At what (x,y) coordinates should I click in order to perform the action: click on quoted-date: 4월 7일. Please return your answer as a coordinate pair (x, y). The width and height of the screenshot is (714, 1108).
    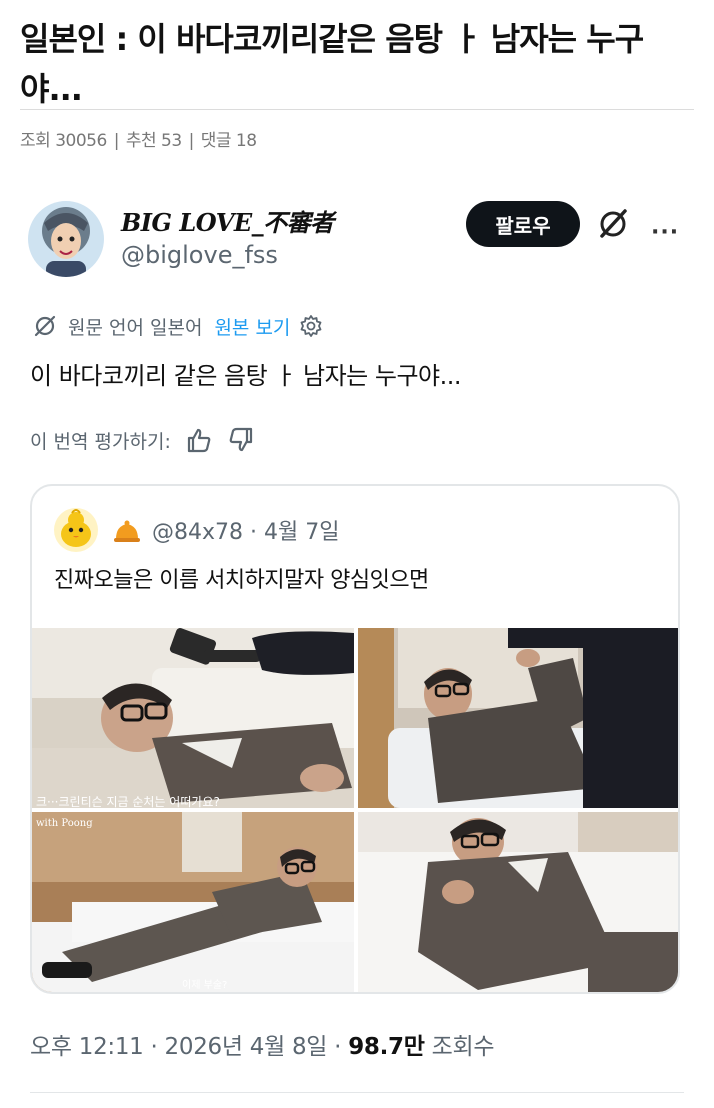
    Looking at the image, I should click on (301, 532).